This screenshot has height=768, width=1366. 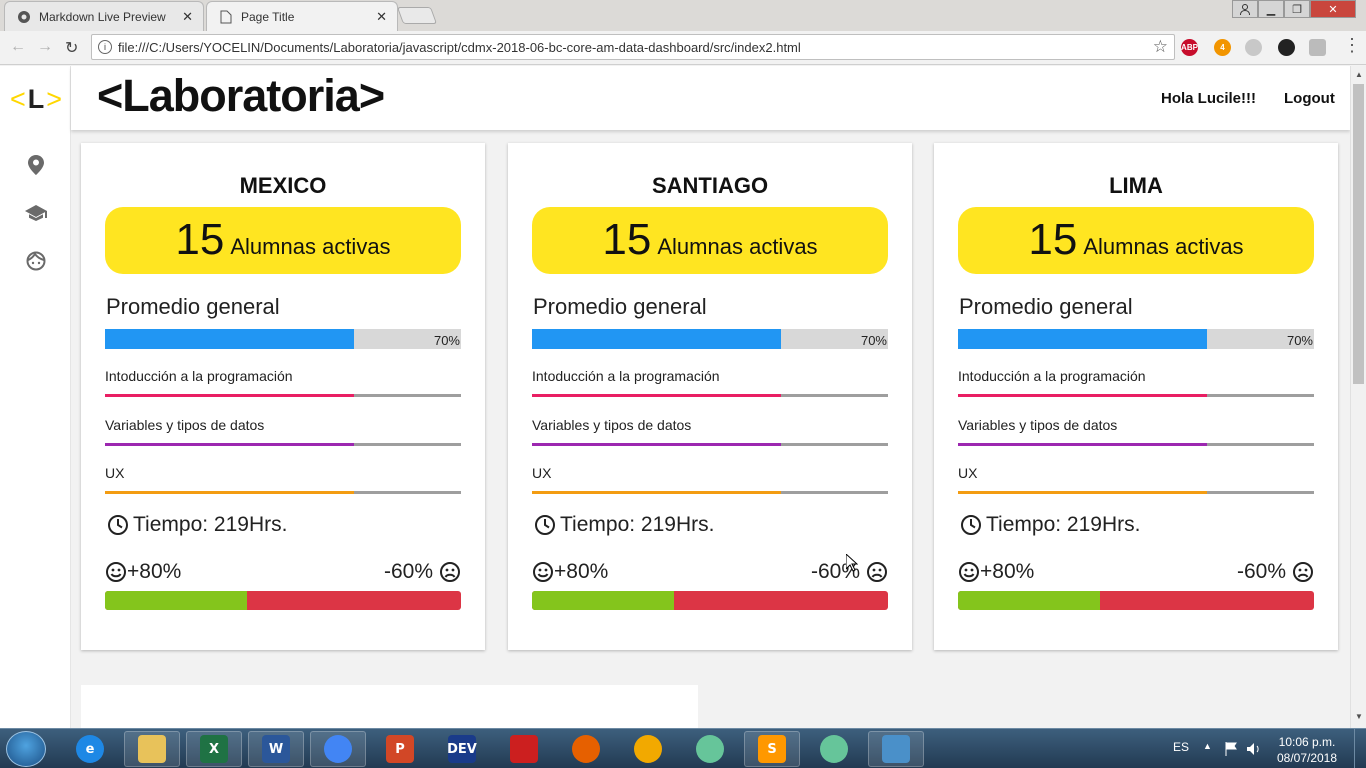 What do you see at coordinates (1208, 98) in the screenshot?
I see `greeting-link: Hola Lucile!!!` at bounding box center [1208, 98].